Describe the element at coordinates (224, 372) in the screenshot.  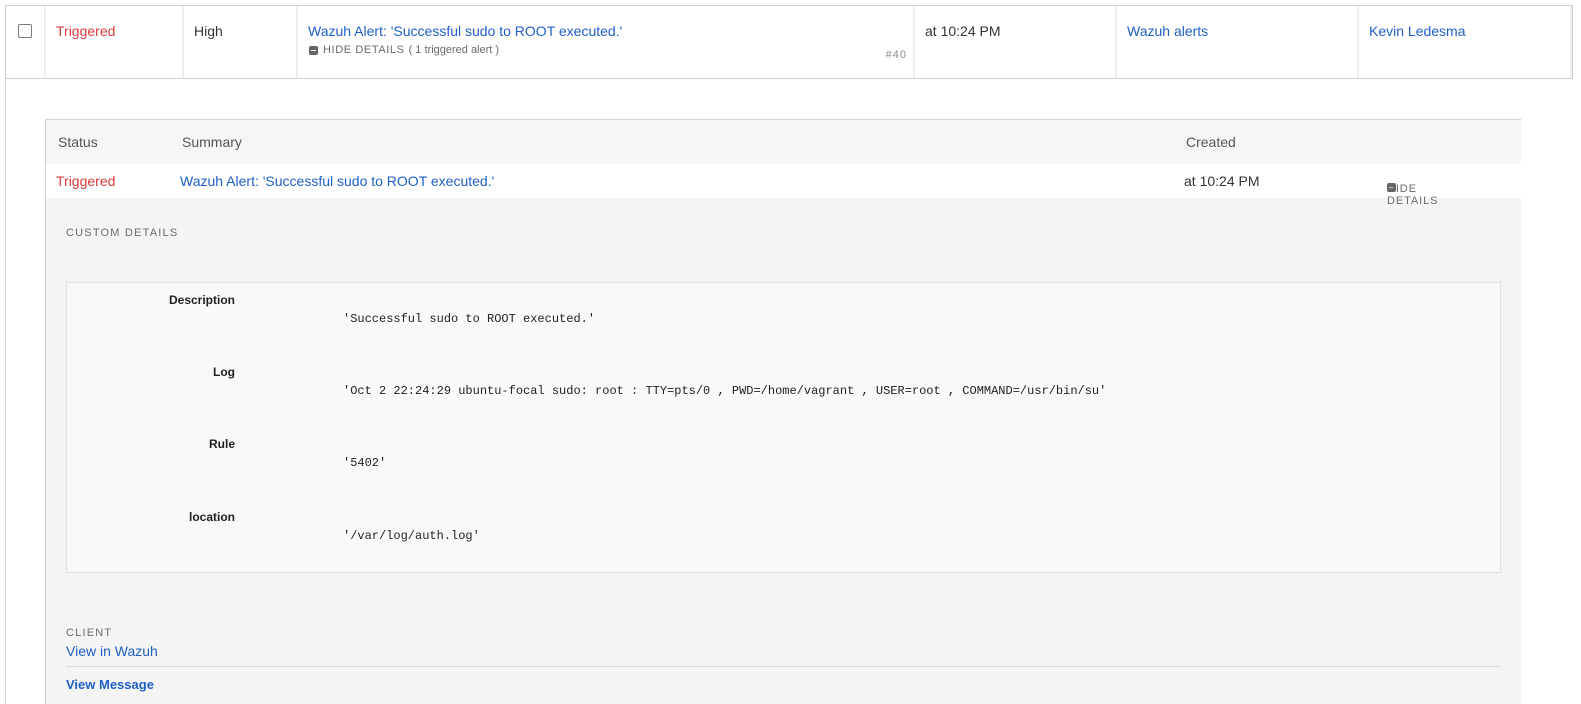
I see `detail-key-log: Log` at that location.